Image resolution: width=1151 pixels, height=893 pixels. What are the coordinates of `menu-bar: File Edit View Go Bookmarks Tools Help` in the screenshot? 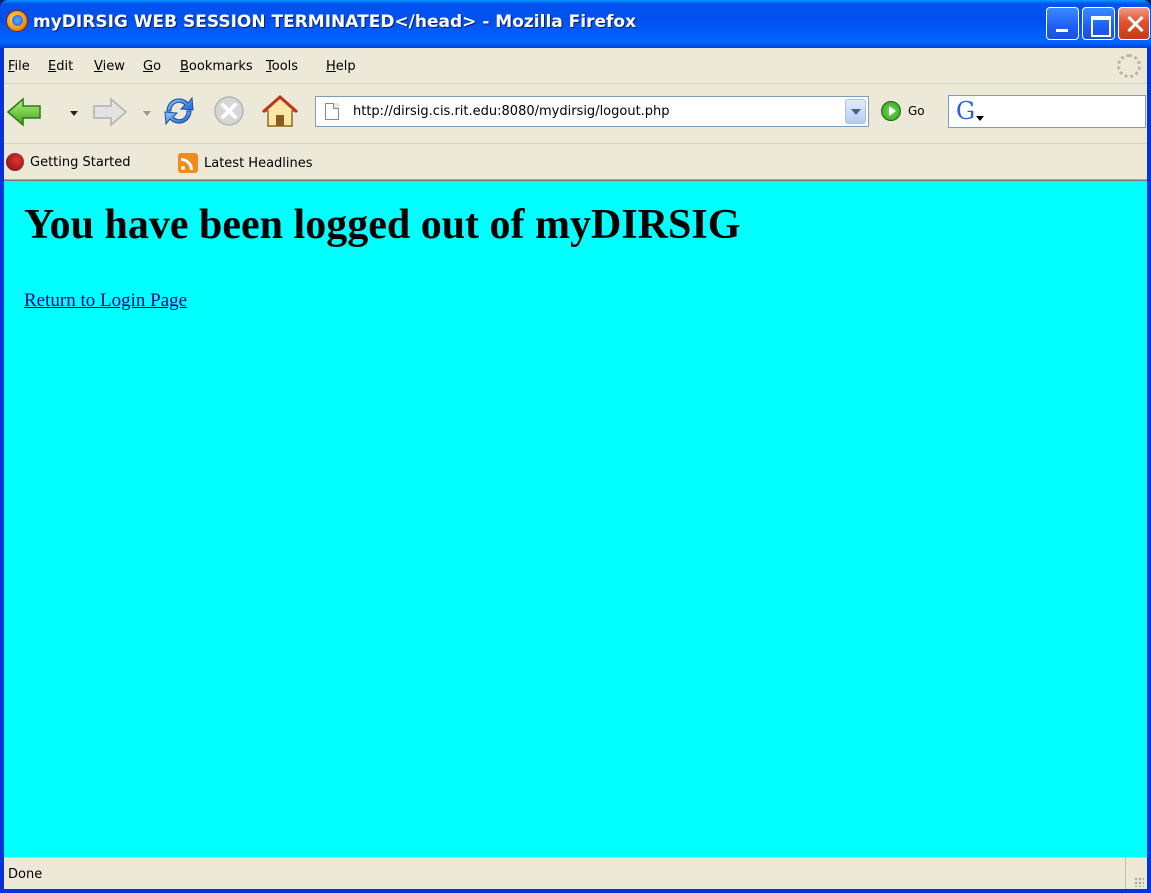 It's located at (575, 66).